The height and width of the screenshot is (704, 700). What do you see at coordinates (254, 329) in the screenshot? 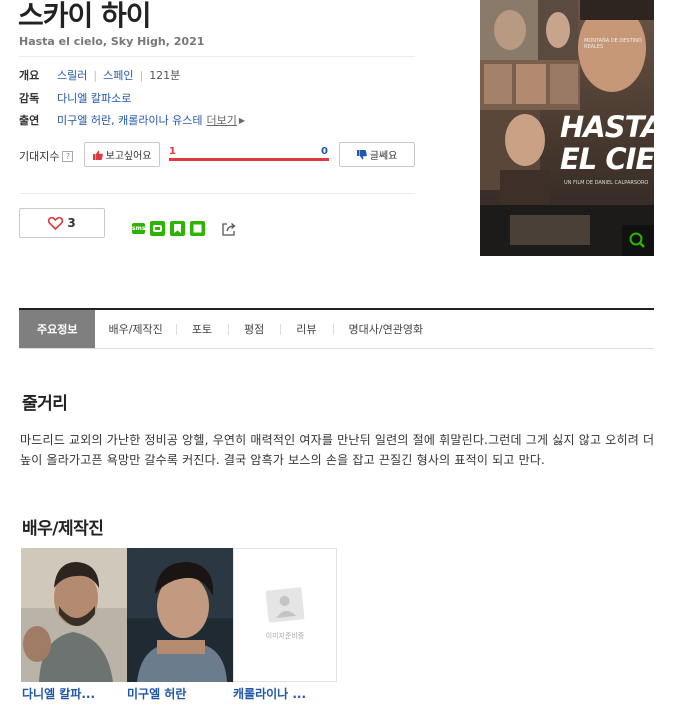
I see `tab-ratings: 평점` at bounding box center [254, 329].